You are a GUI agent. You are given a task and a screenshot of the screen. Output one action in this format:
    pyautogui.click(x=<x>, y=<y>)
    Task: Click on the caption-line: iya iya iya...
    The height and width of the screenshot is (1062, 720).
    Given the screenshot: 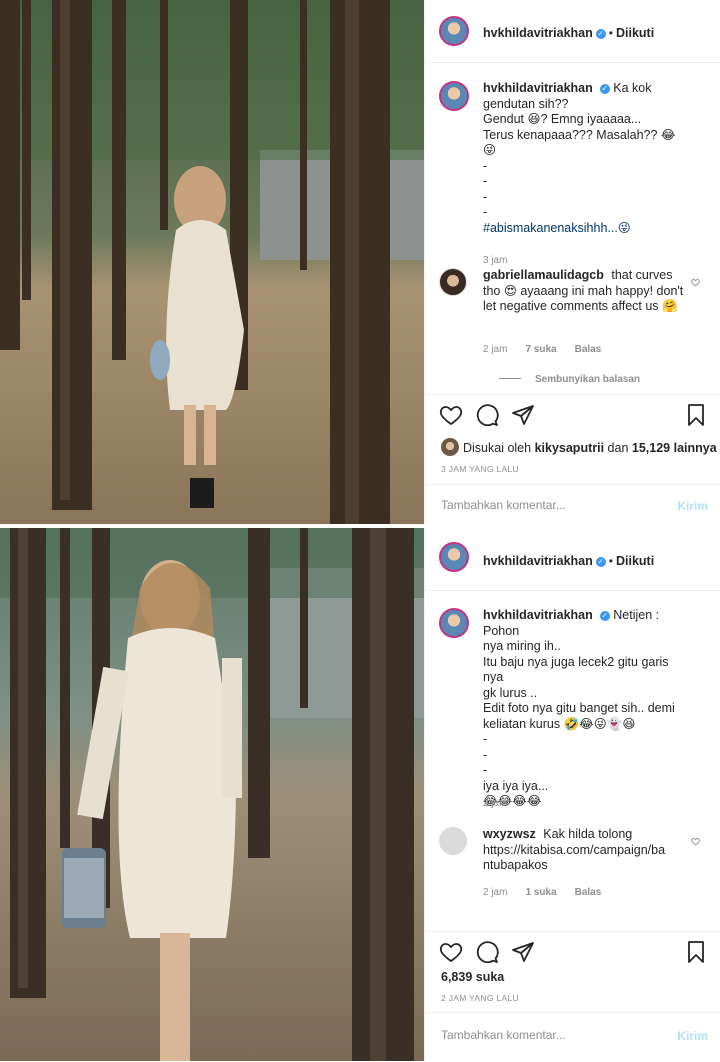 What is the action you would take?
    pyautogui.click(x=516, y=785)
    